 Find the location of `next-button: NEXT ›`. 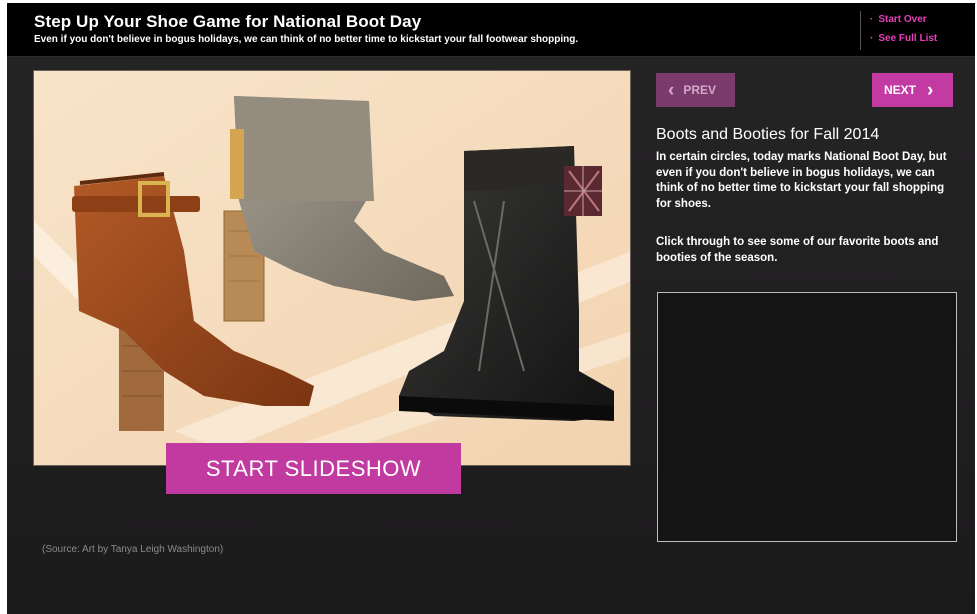

next-button: NEXT › is located at coordinates (912, 90).